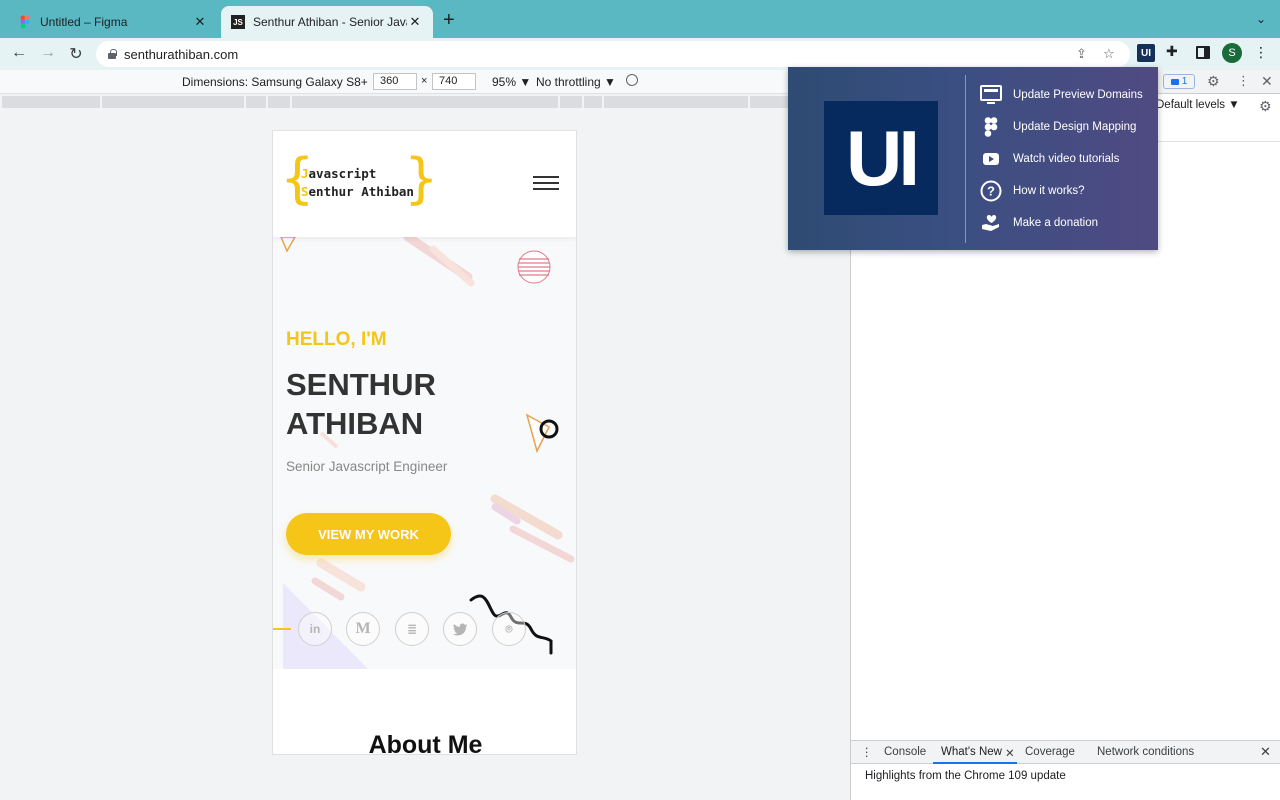  What do you see at coordinates (1203, 52) in the screenshot?
I see `side-panel-icon` at bounding box center [1203, 52].